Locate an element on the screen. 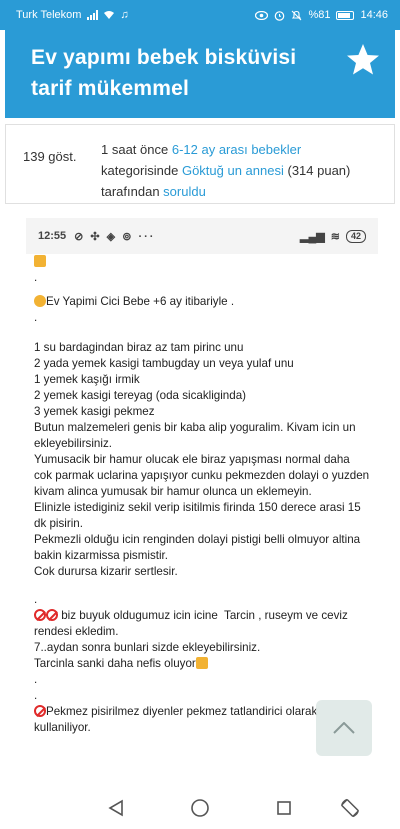  back-triangle-icon is located at coordinates (115, 808).